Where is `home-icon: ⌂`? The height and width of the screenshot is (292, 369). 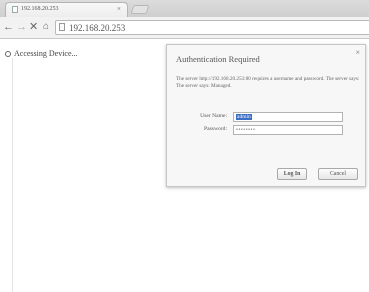 home-icon: ⌂ is located at coordinates (46, 27).